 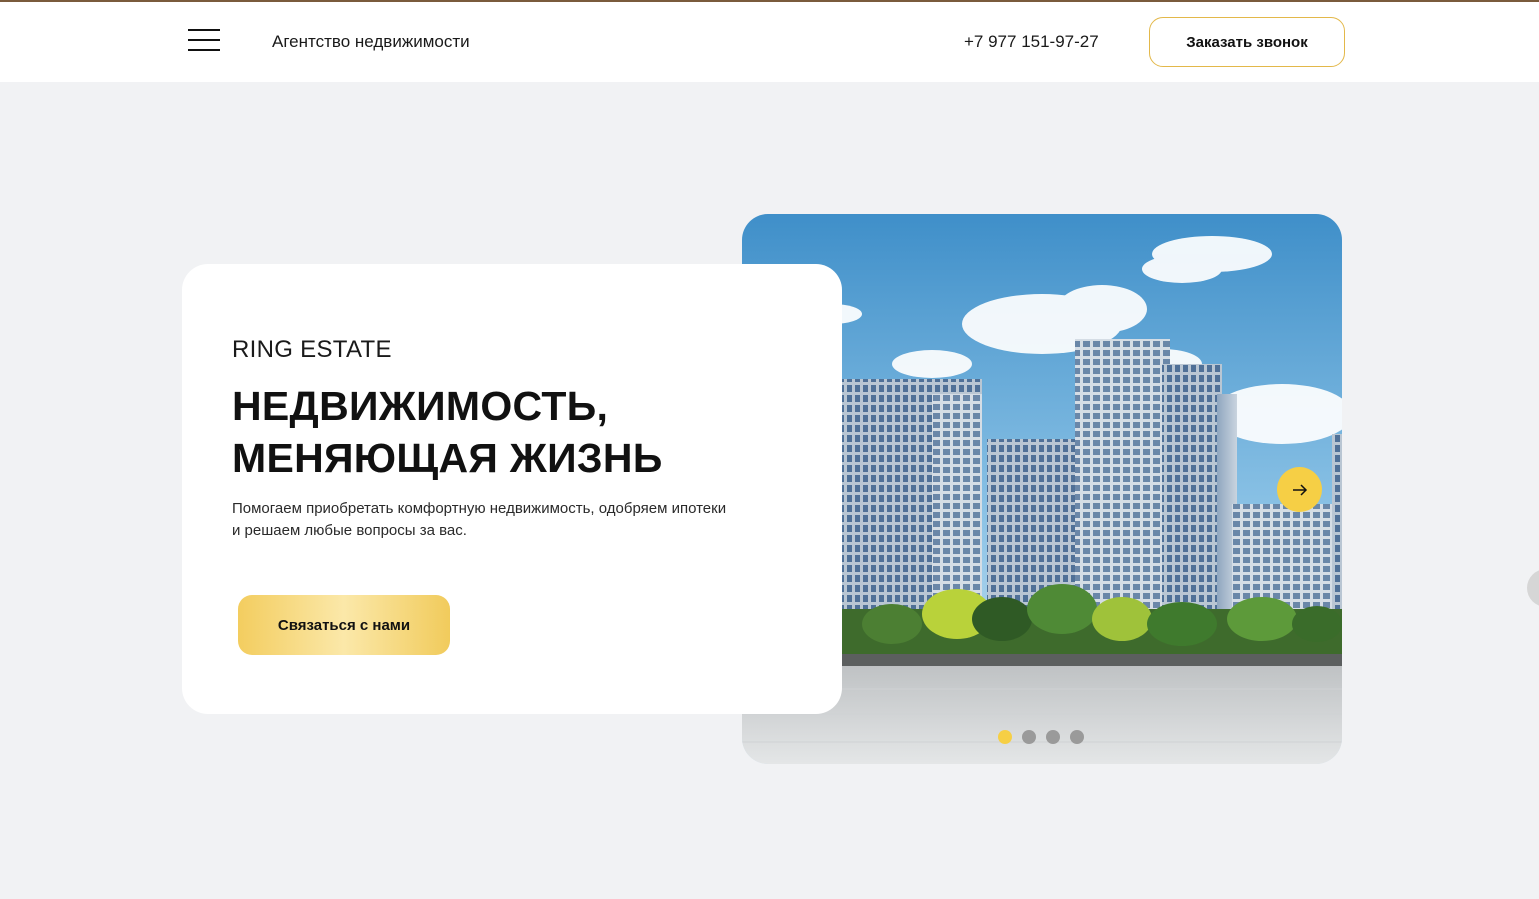 What do you see at coordinates (1247, 42) in the screenshot?
I see `request-callback-button: Заказать звонок` at bounding box center [1247, 42].